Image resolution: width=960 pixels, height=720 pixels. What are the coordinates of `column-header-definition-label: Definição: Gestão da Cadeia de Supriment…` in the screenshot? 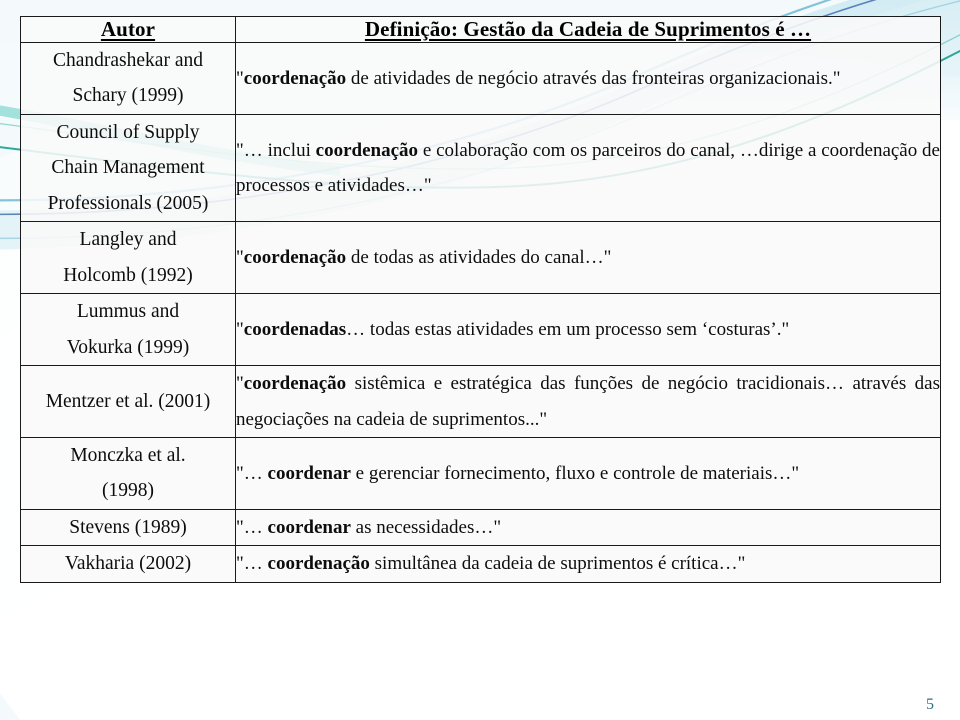 It's located at (588, 29).